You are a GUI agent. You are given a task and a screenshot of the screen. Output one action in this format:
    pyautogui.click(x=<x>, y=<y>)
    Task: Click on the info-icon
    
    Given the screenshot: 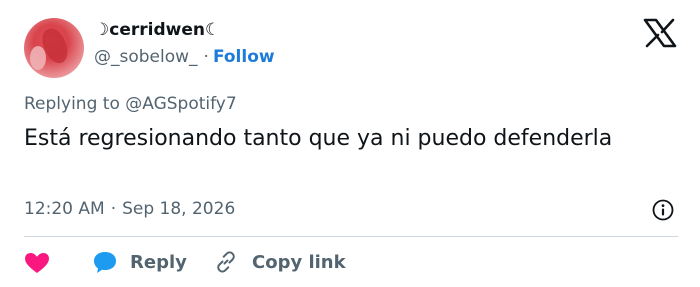 What is the action you would take?
    pyautogui.click(x=663, y=210)
    